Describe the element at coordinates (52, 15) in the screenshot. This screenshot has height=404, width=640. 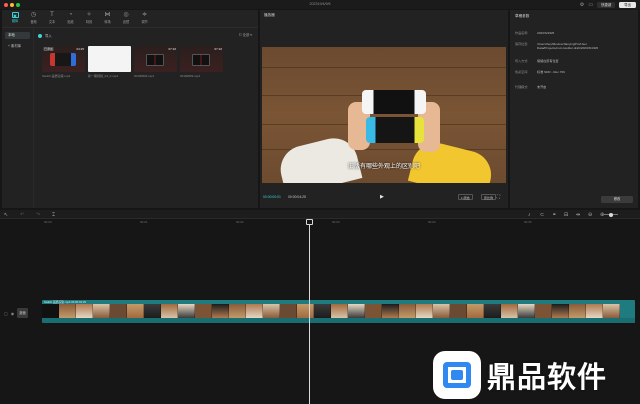
I see `text-icon: T` at that location.